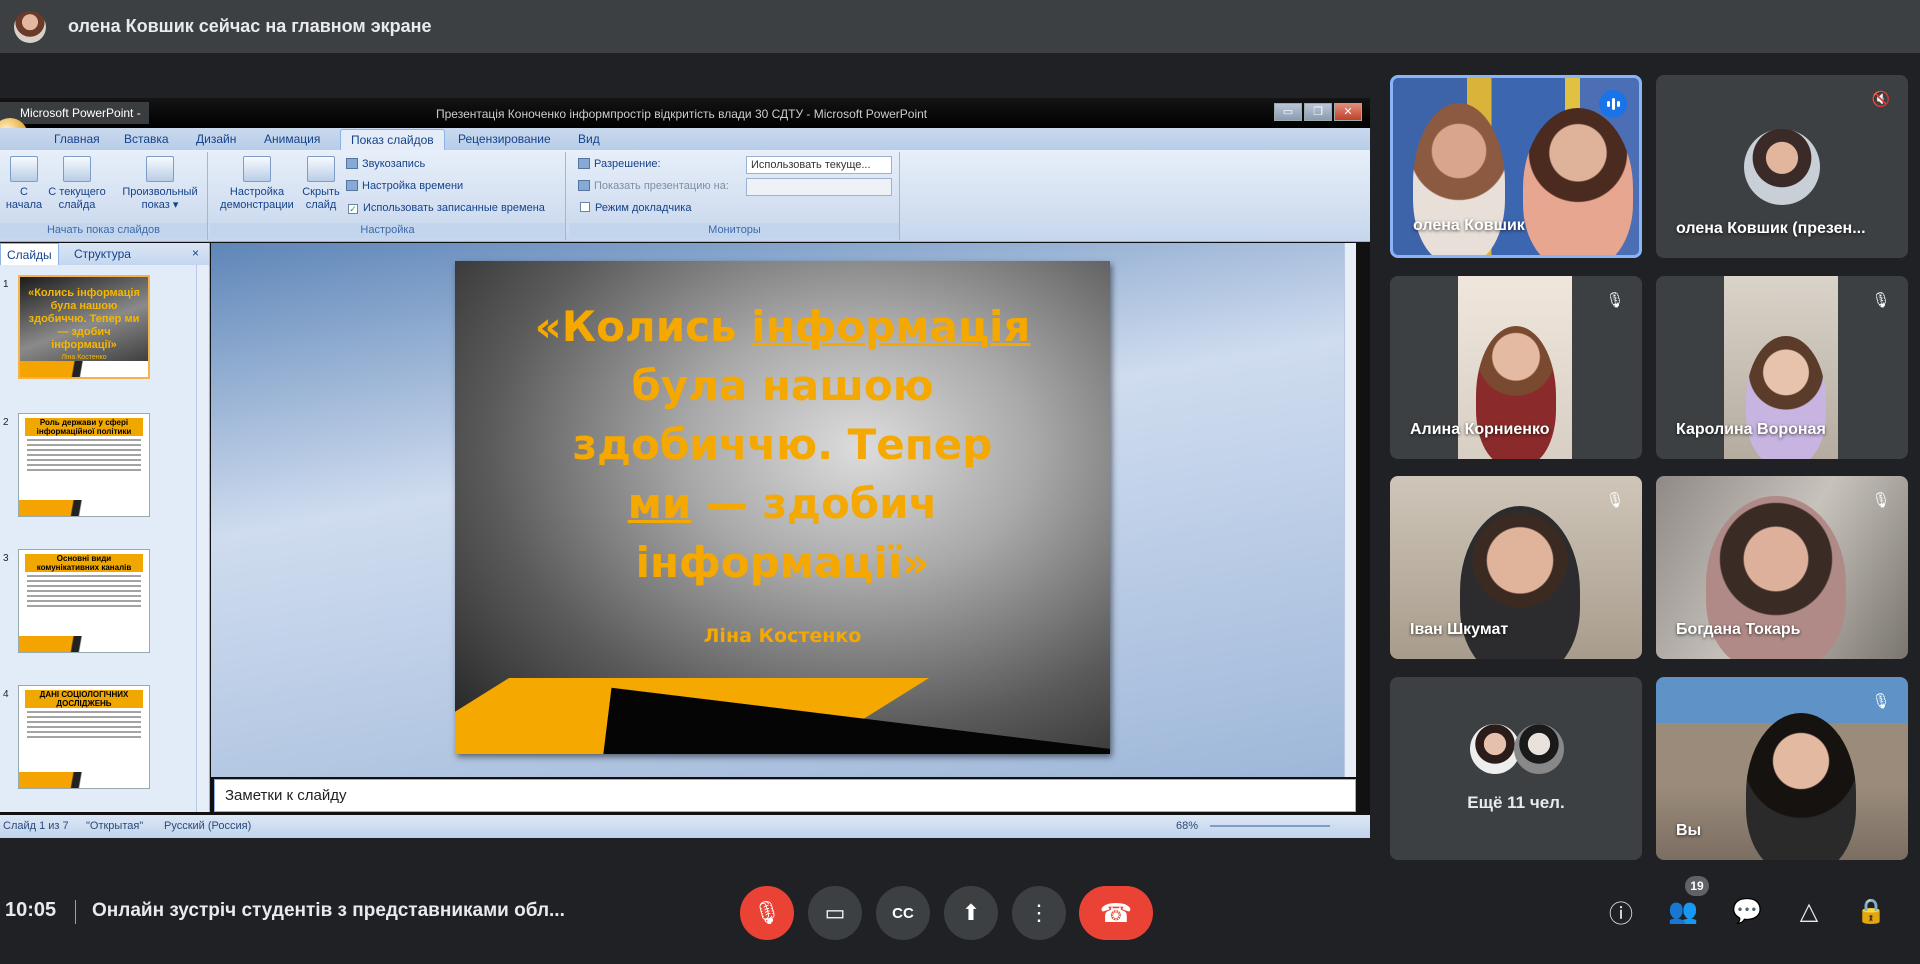 The height and width of the screenshot is (964, 1920). I want to click on tab-outline: Структура, so click(102, 254).